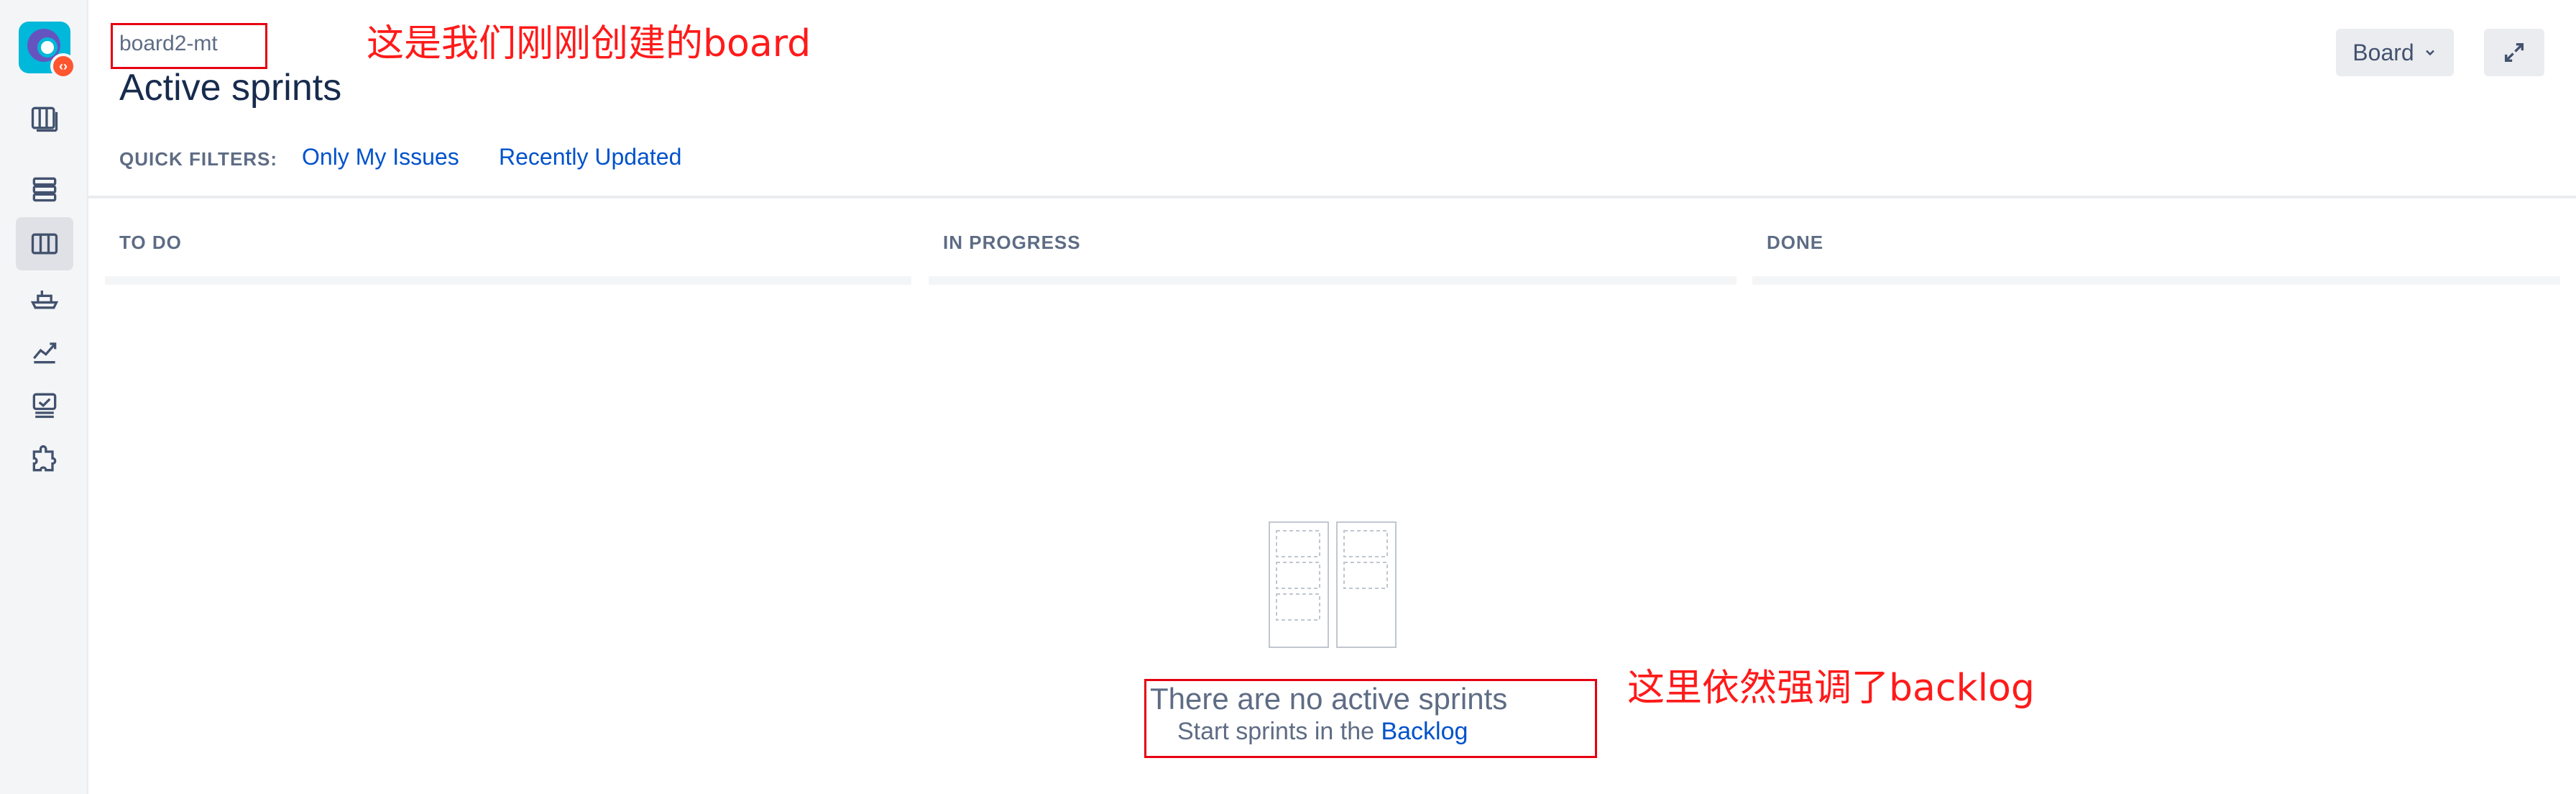  I want to click on column-done, so click(2156, 280).